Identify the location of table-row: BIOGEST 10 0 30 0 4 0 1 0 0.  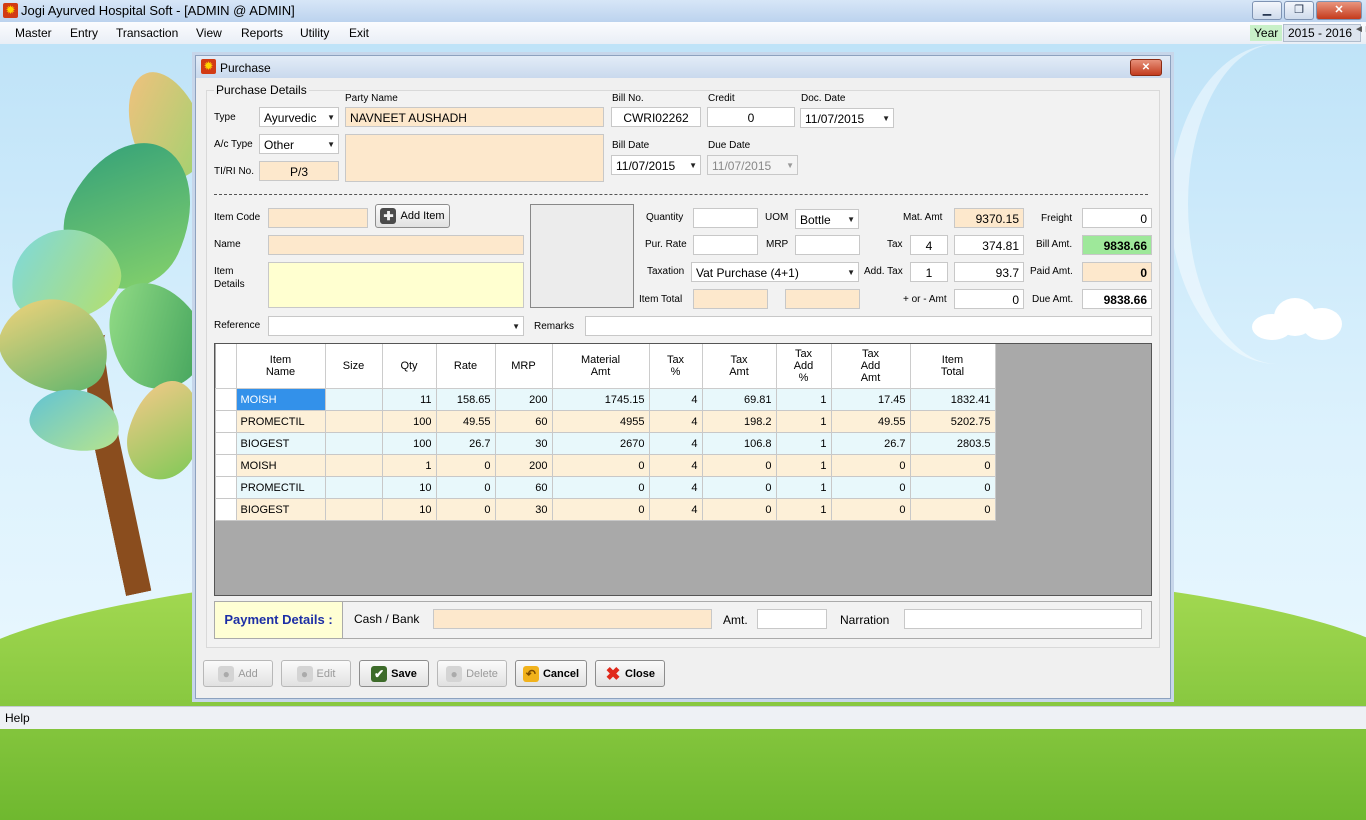
(605, 509).